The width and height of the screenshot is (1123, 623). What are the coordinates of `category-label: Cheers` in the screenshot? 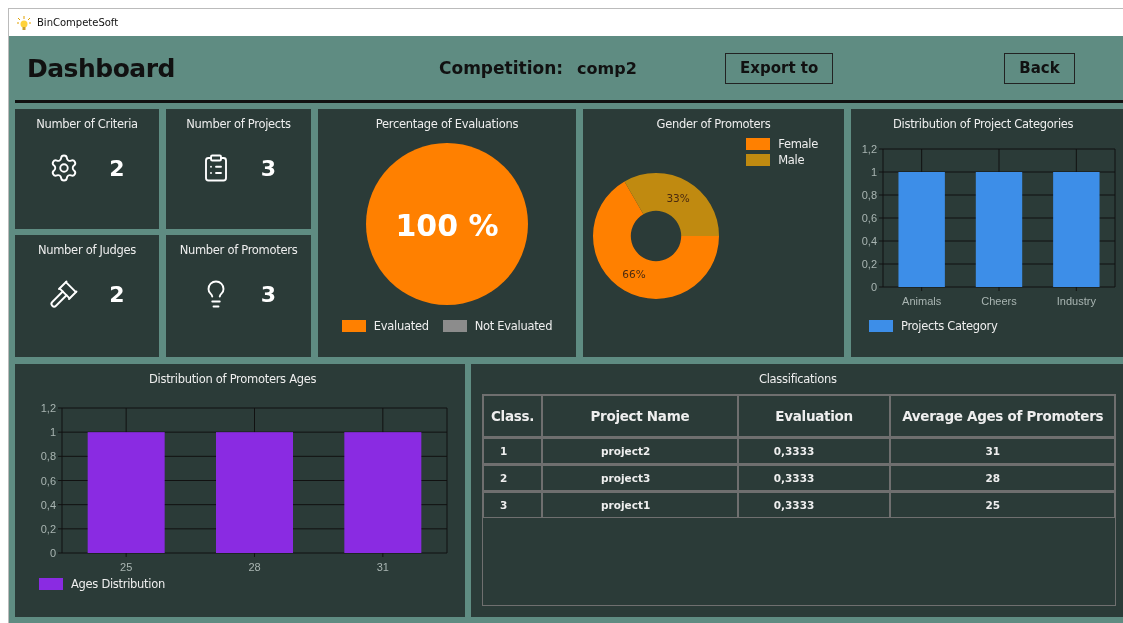 It's located at (999, 301).